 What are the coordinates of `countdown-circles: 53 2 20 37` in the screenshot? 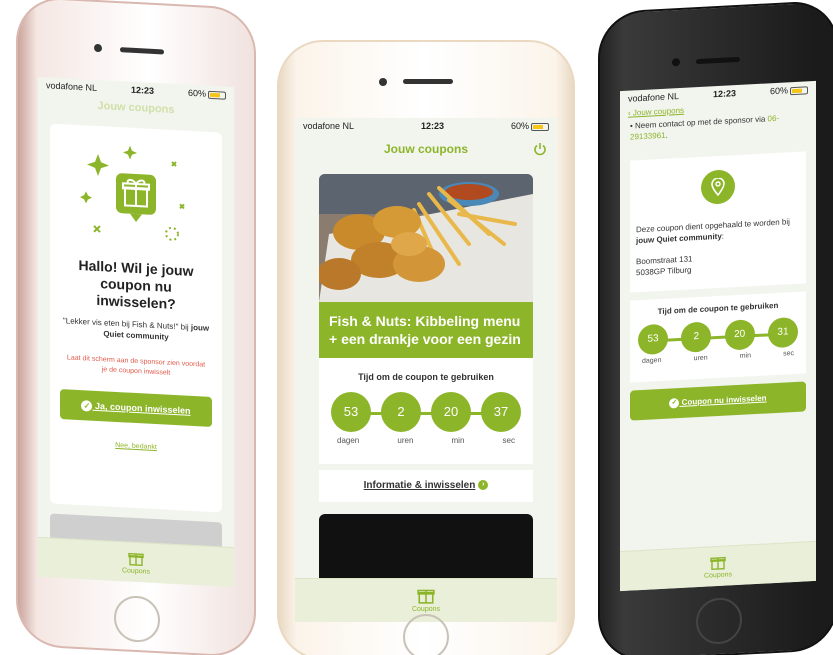 It's located at (426, 412).